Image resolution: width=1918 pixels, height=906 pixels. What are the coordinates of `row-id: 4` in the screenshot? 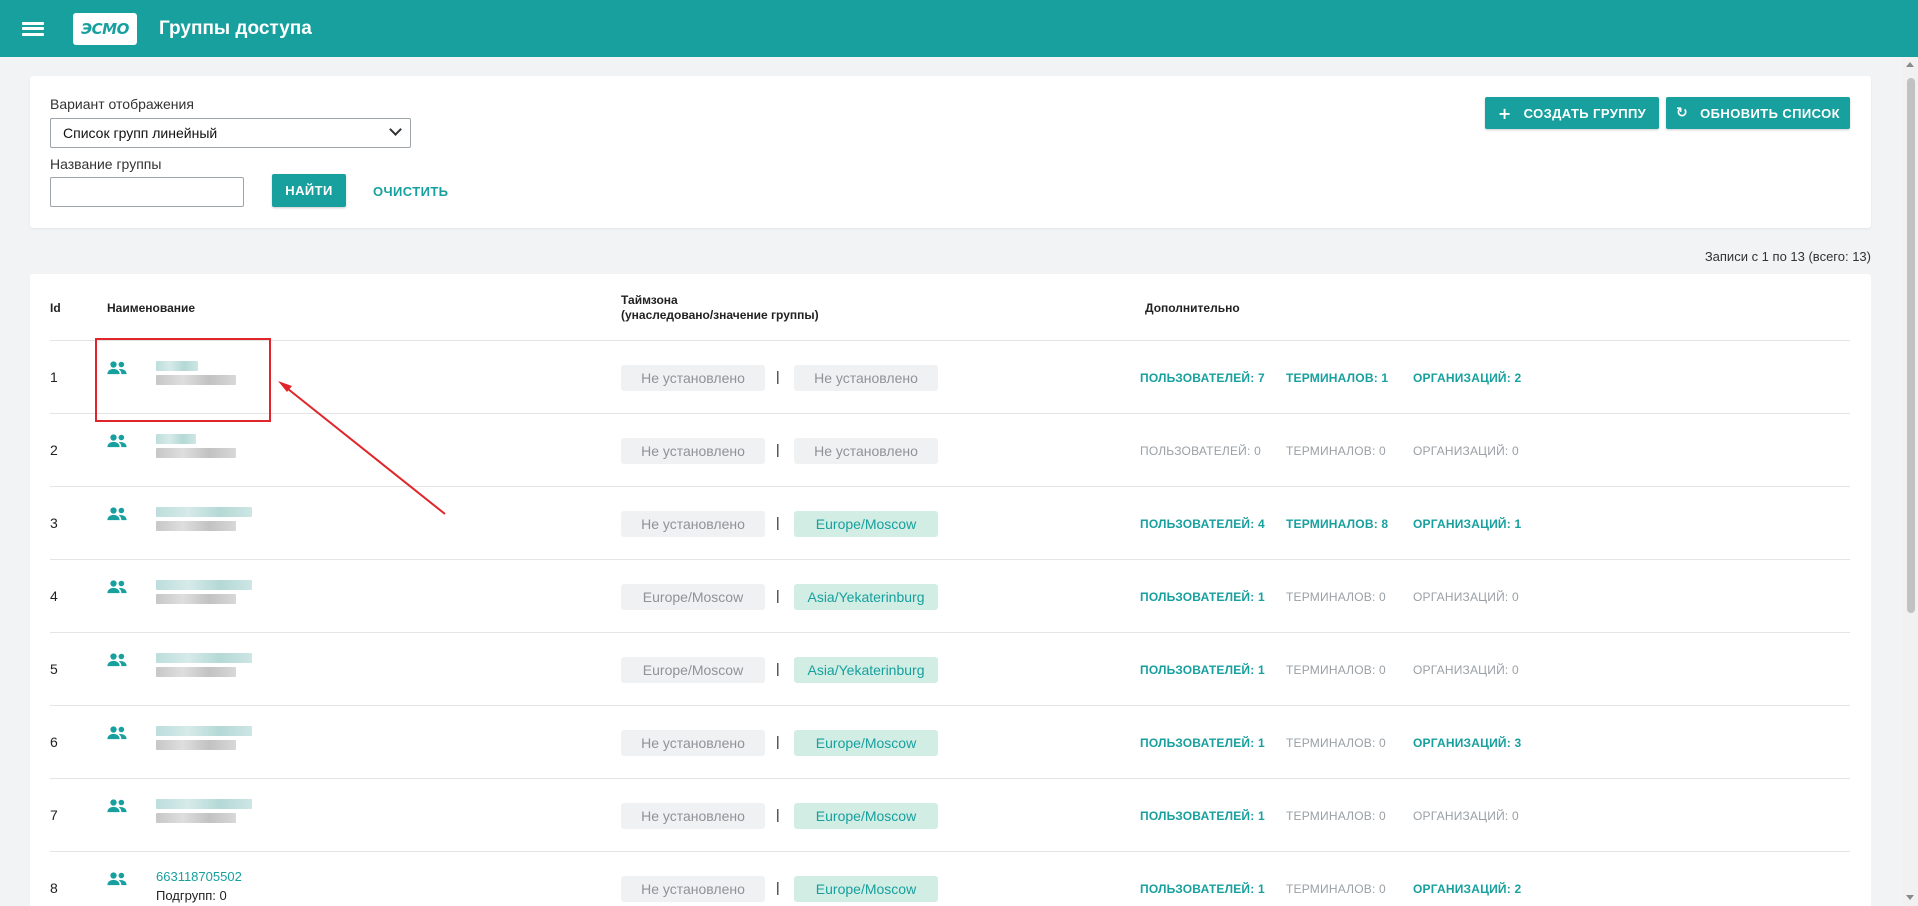 It's located at (54, 596).